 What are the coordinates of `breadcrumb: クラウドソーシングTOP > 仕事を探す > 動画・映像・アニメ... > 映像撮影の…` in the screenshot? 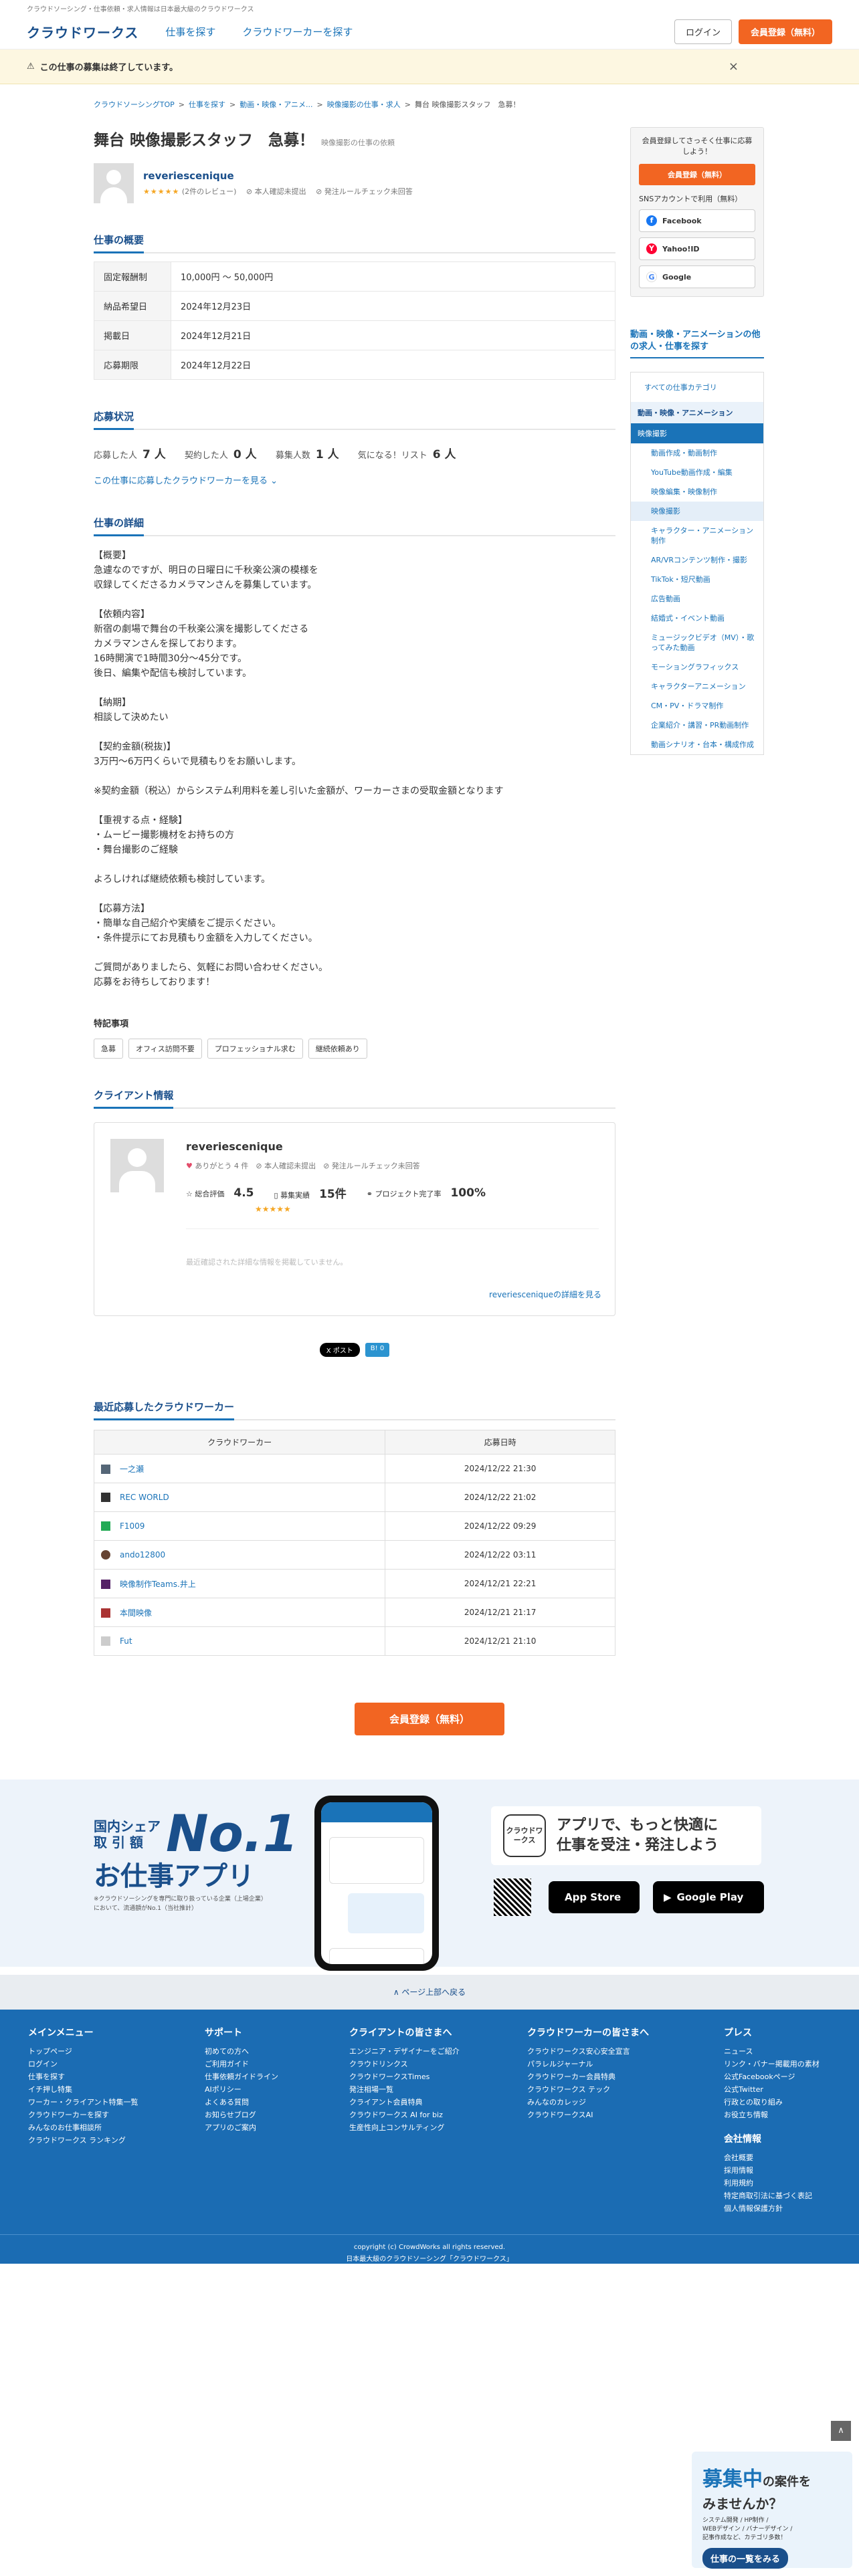 It's located at (307, 104).